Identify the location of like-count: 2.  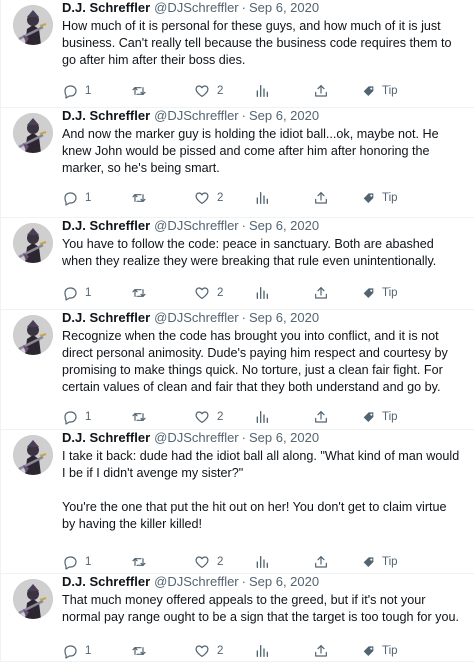
(220, 293).